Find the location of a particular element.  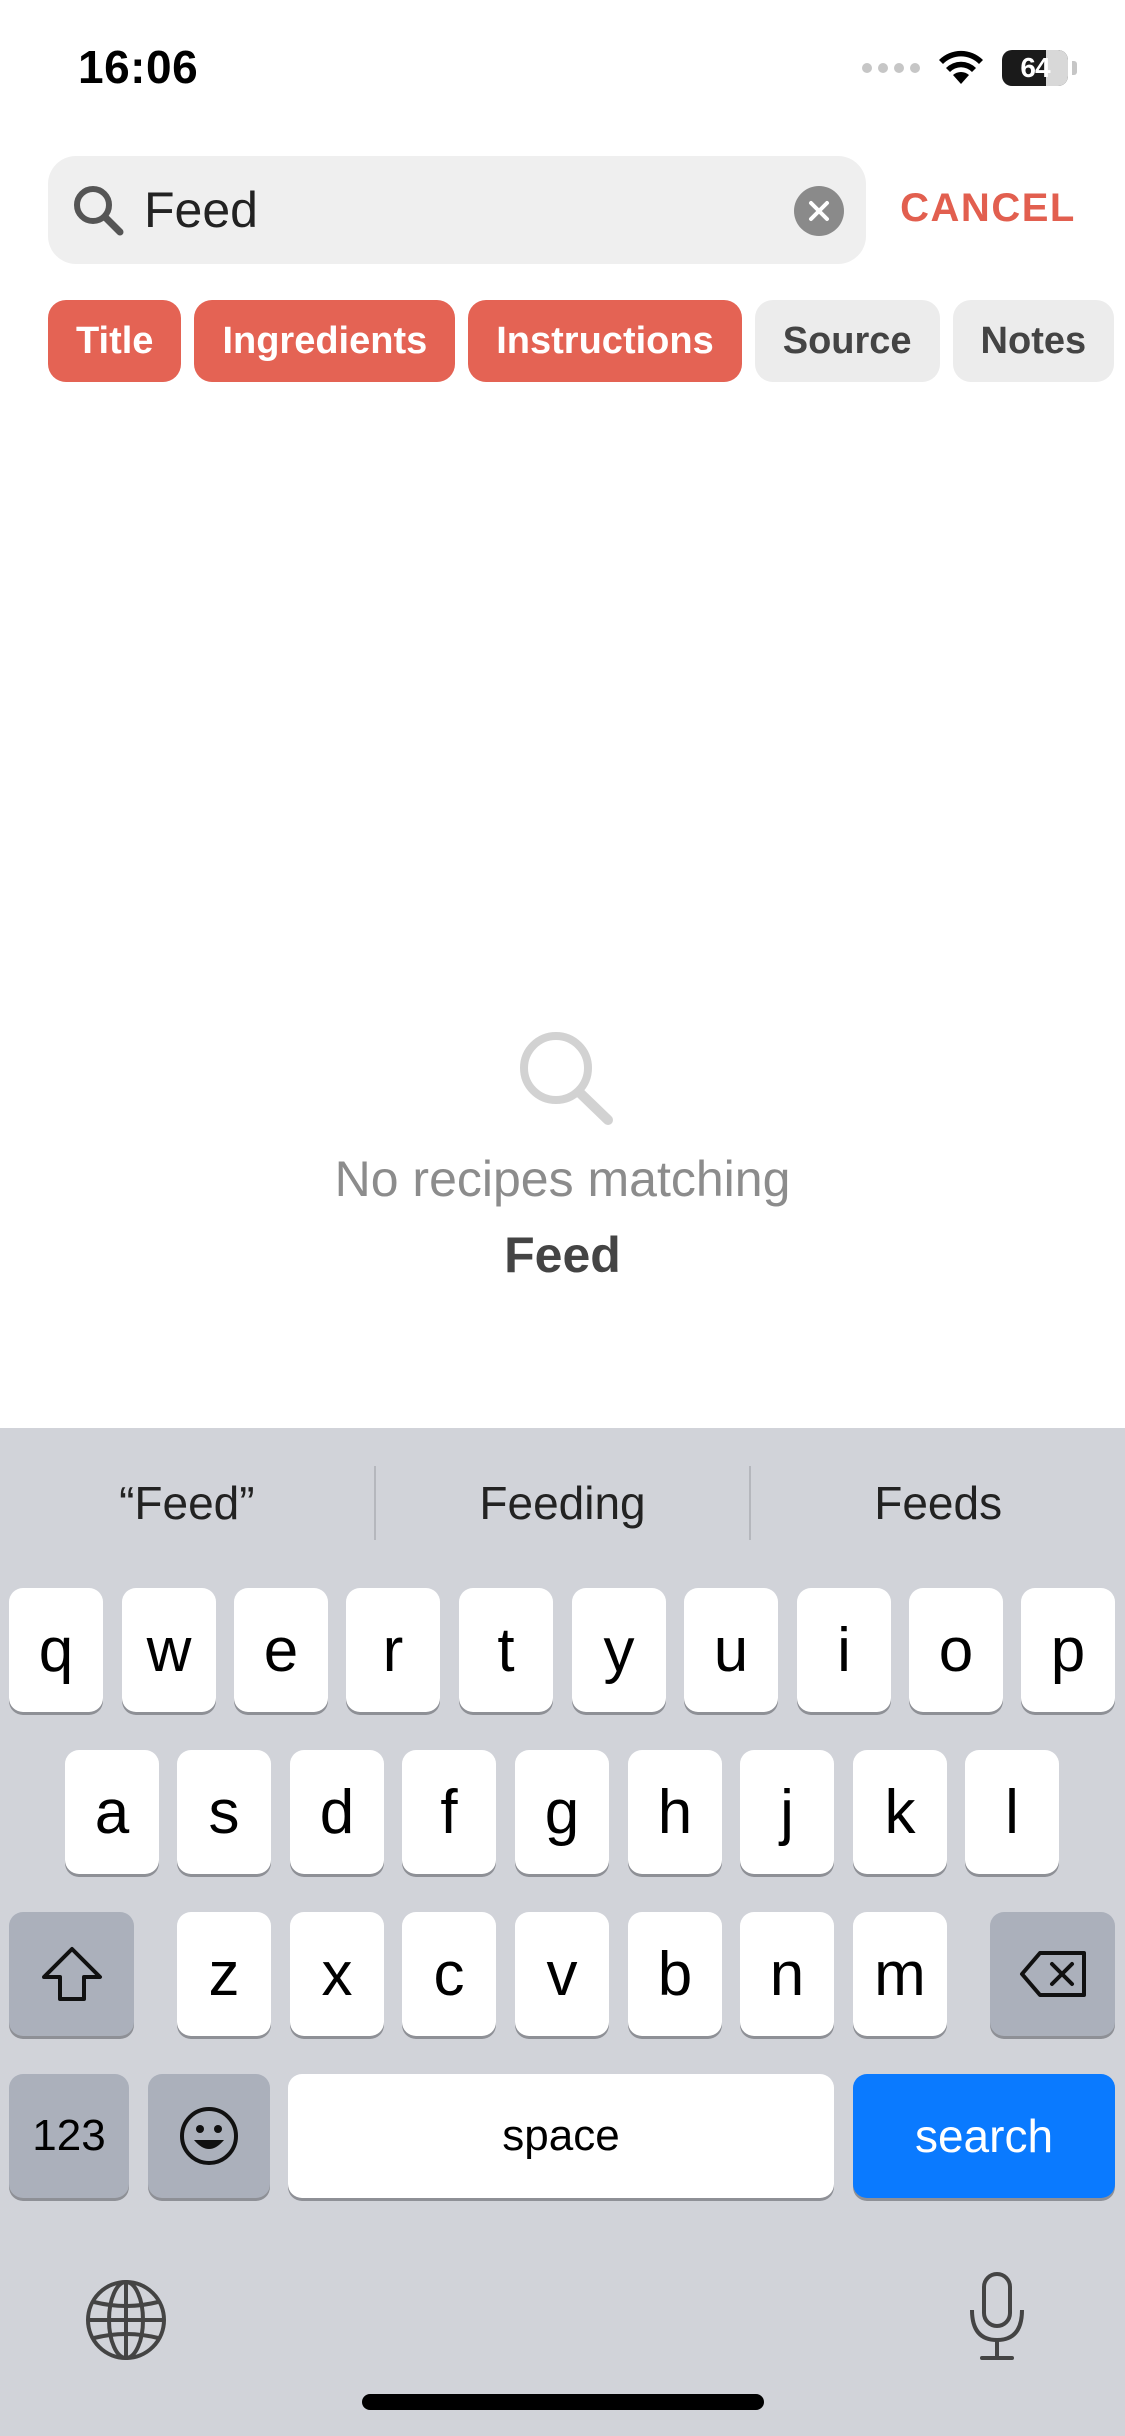

home-indicator is located at coordinates (563, 2402).